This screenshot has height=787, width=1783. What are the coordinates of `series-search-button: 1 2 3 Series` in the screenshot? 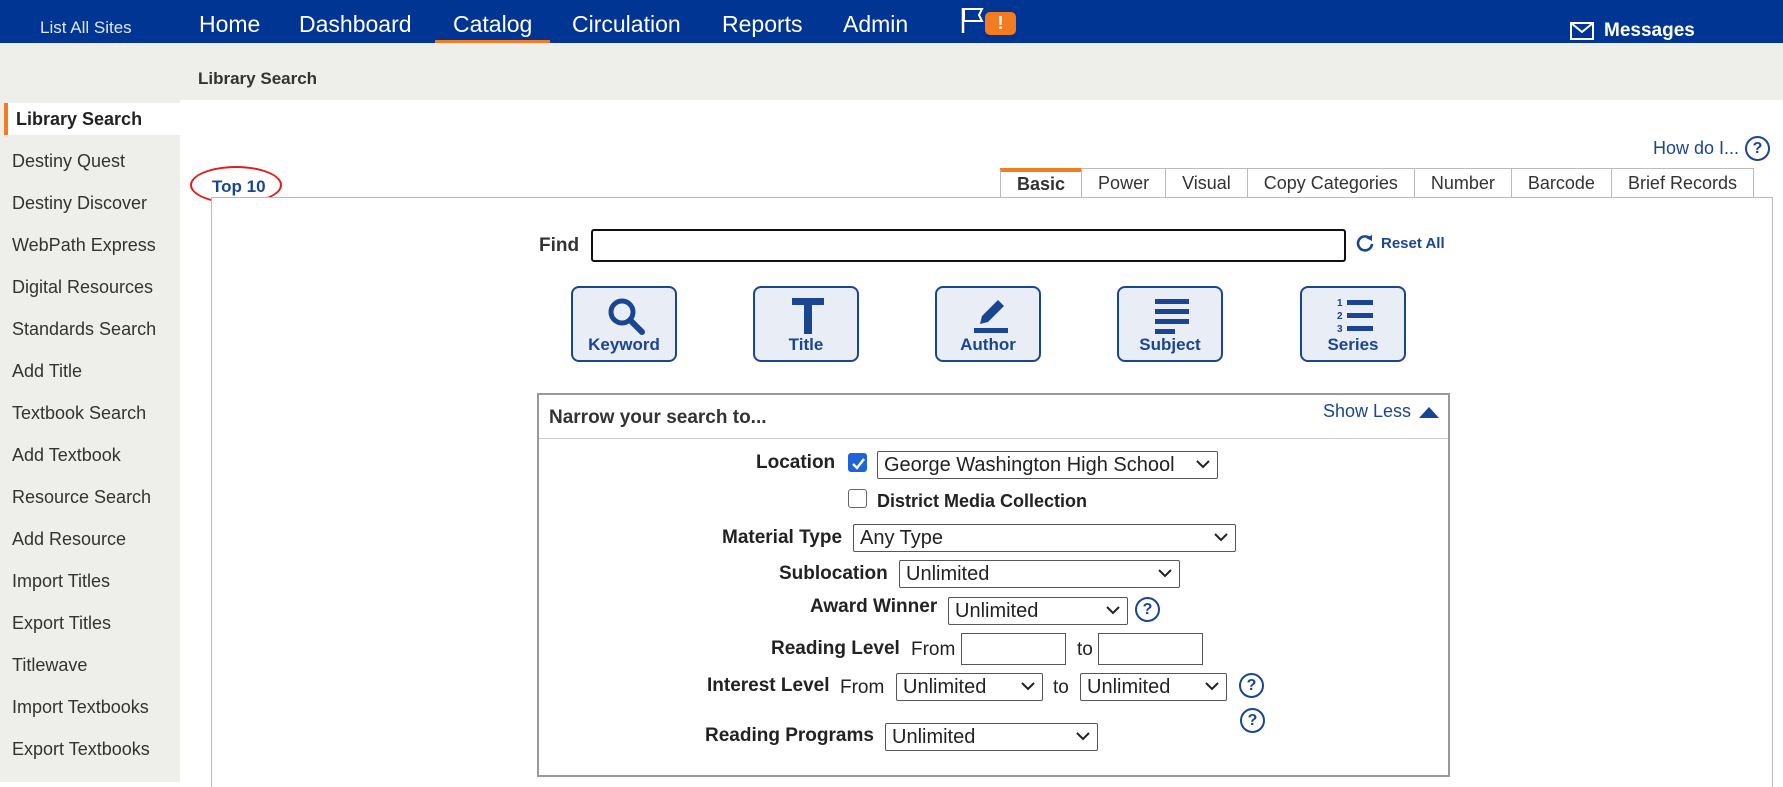 It's located at (1353, 324).